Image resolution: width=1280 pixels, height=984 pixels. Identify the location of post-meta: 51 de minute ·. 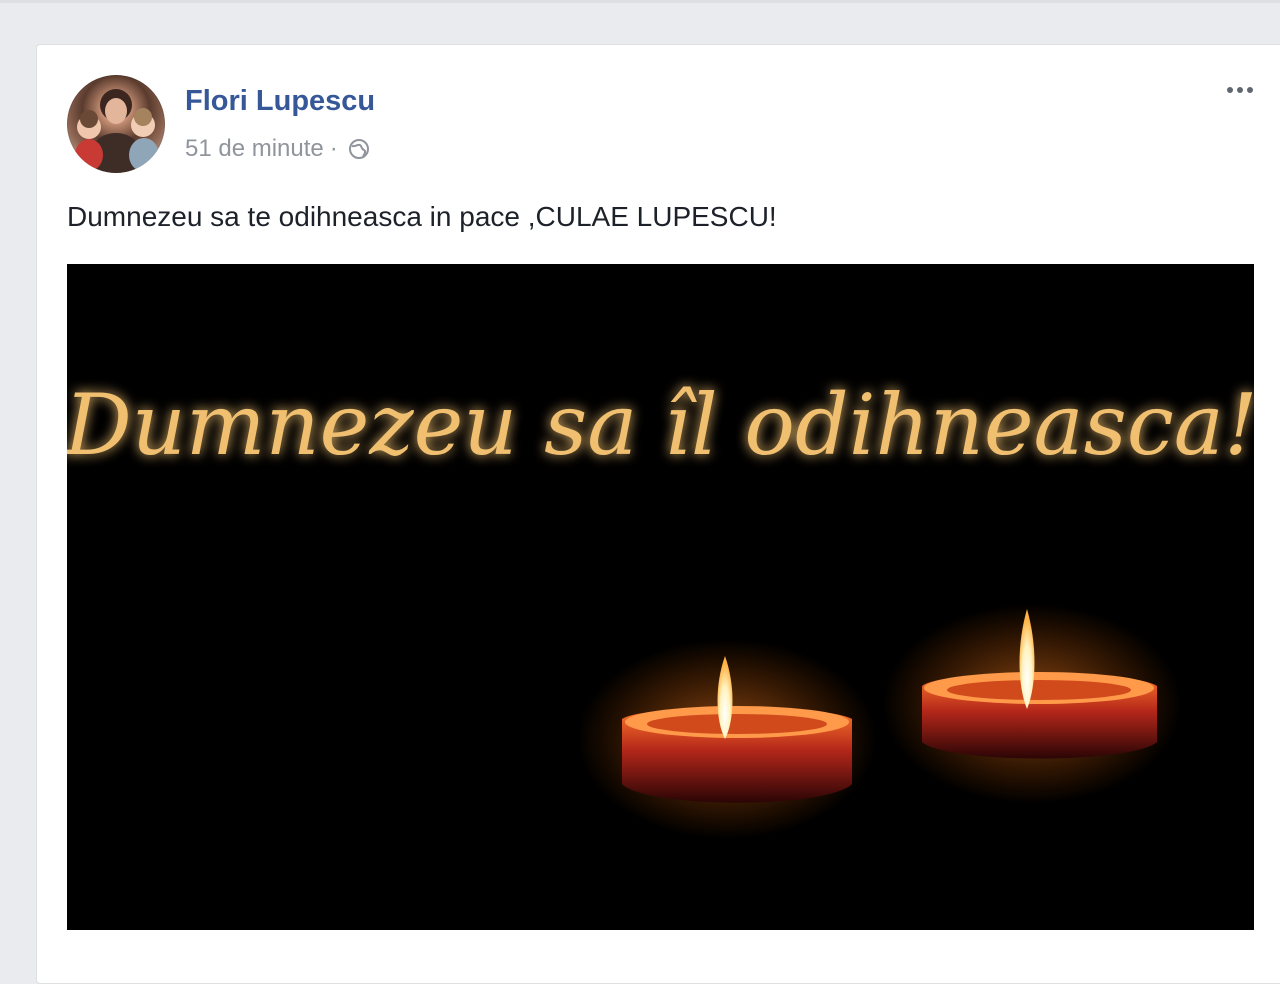
(277, 149).